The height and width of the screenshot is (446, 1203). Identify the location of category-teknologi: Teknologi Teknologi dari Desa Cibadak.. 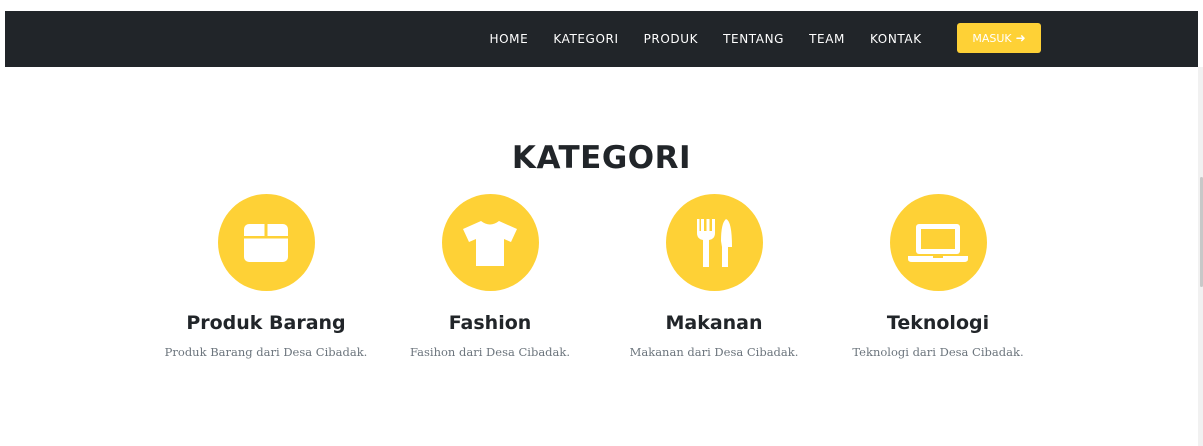
(938, 276).